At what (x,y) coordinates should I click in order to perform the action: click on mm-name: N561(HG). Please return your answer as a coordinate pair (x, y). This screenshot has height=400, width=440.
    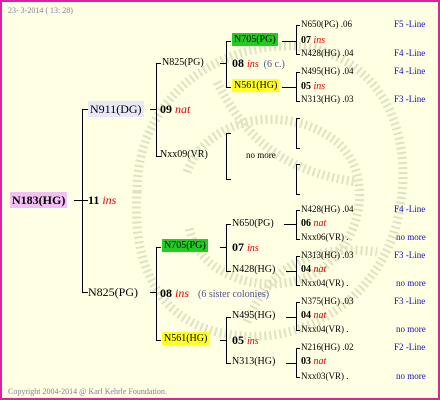
    Looking at the image, I should click on (186, 338).